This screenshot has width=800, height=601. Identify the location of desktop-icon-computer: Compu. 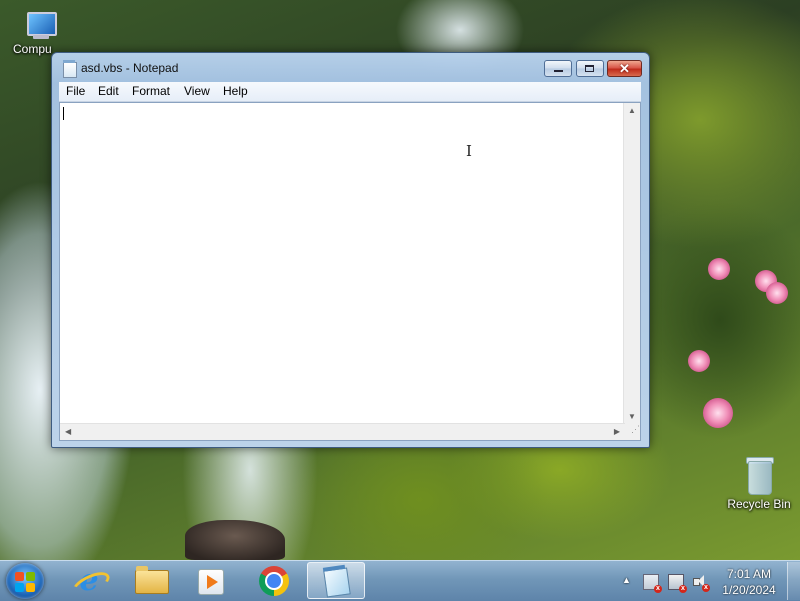
(40, 33).